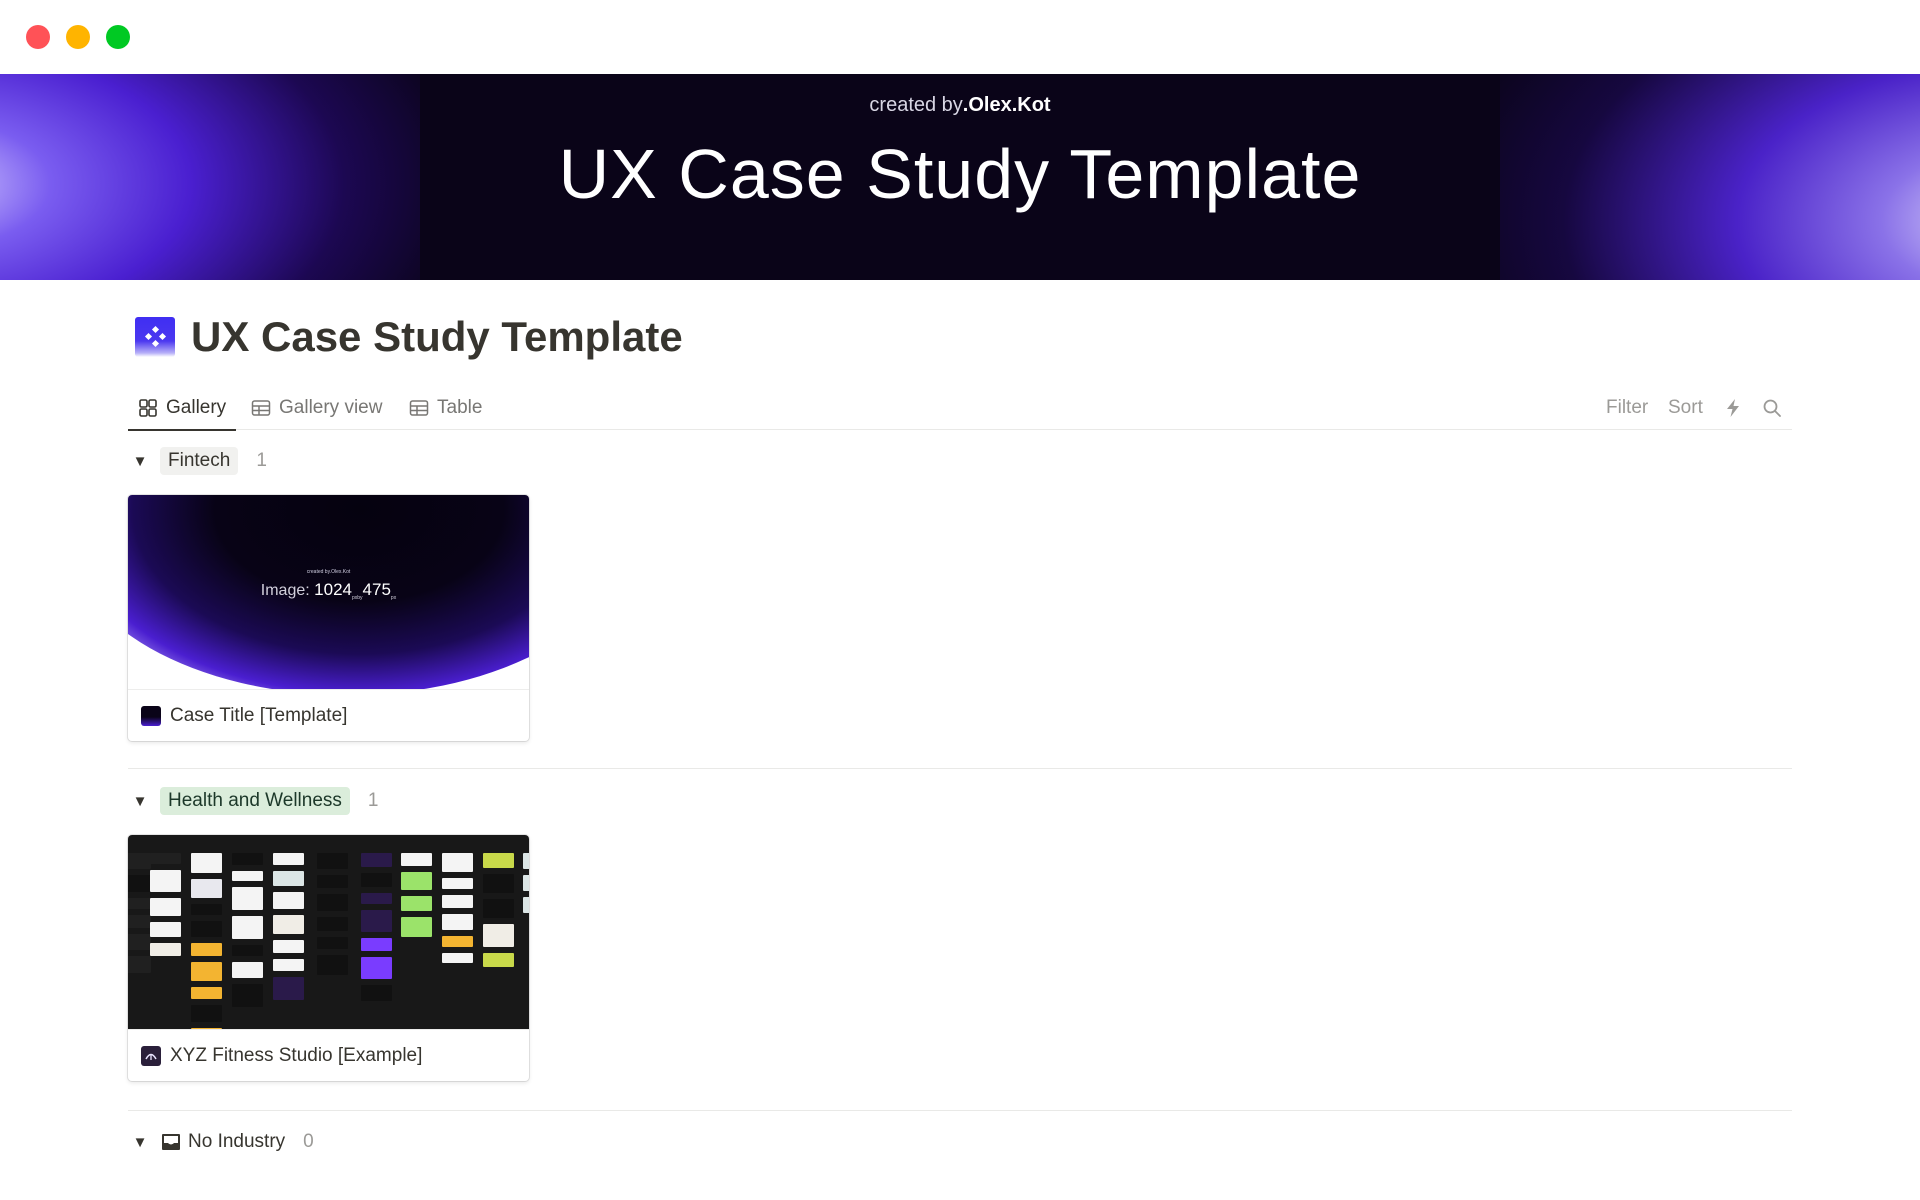  I want to click on lightning-icon, so click(1733, 408).